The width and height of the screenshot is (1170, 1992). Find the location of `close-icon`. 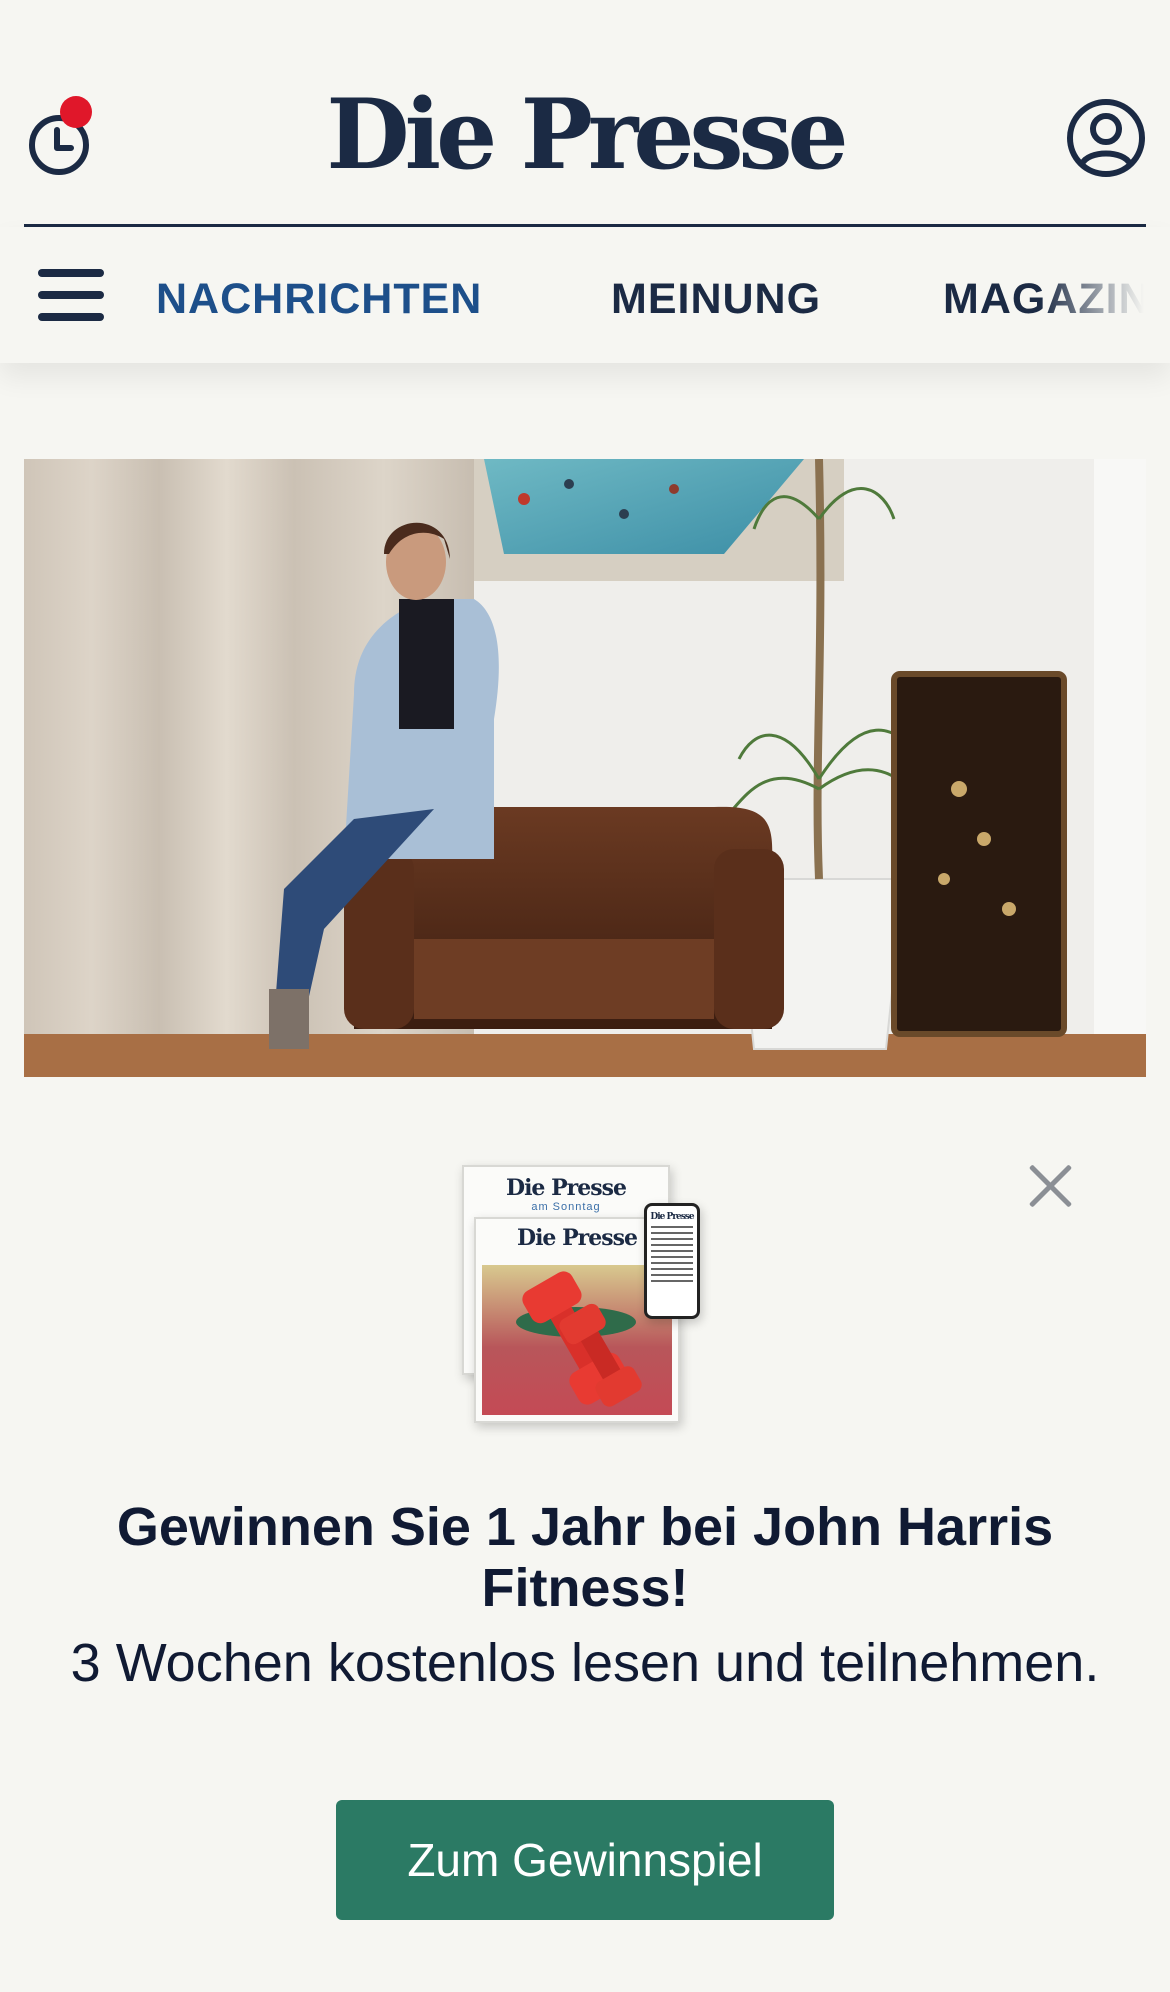

close-icon is located at coordinates (1050, 1186).